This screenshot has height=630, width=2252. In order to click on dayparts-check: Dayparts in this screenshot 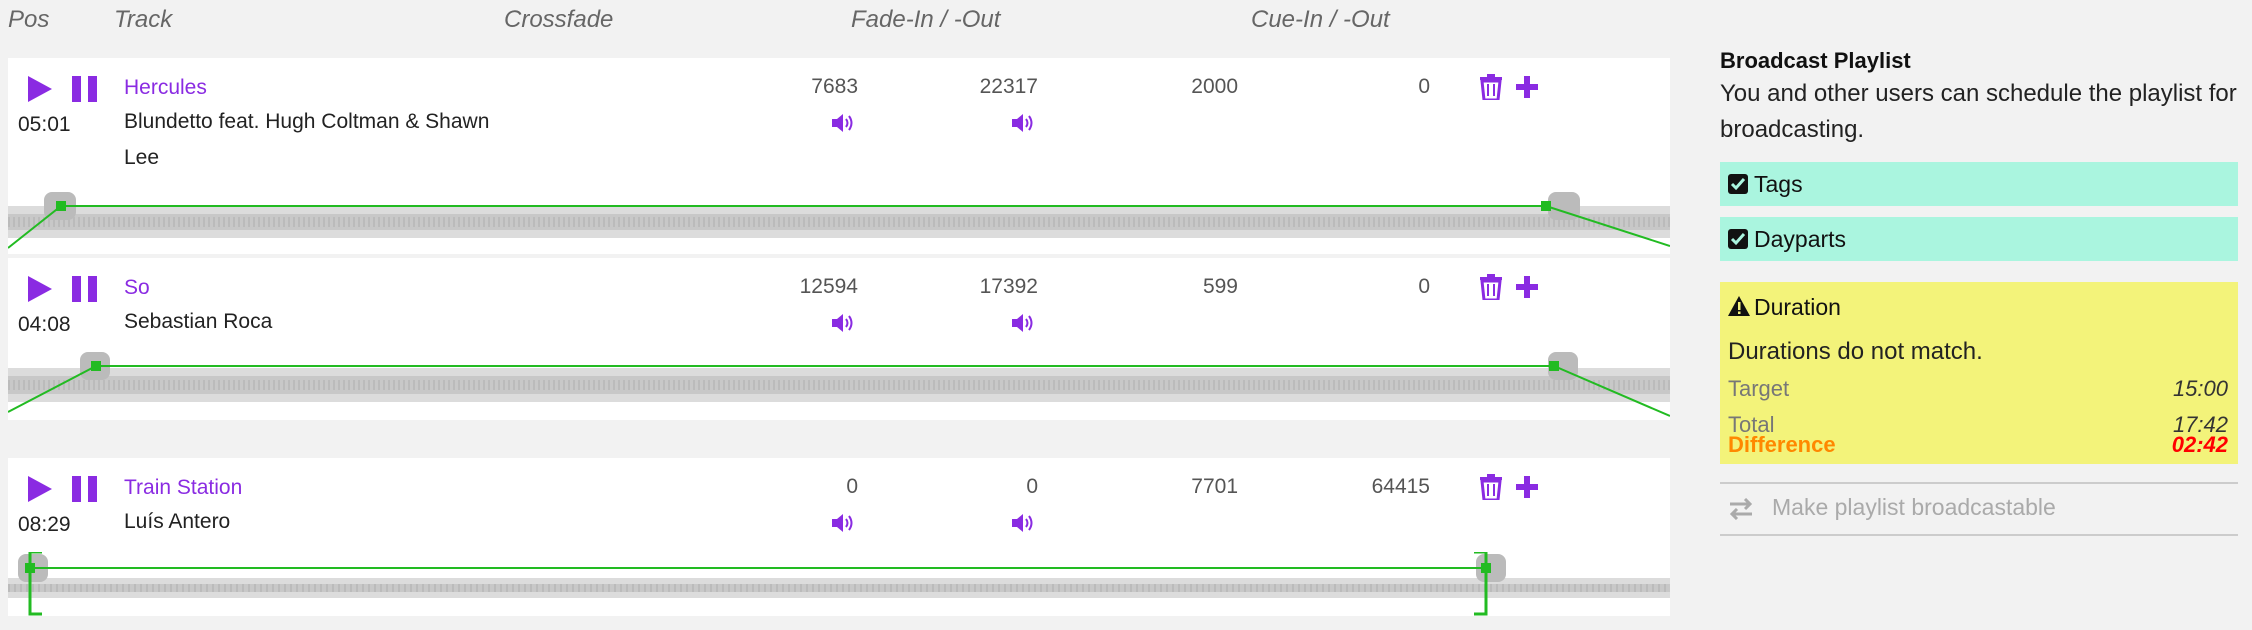, I will do `click(1979, 239)`.